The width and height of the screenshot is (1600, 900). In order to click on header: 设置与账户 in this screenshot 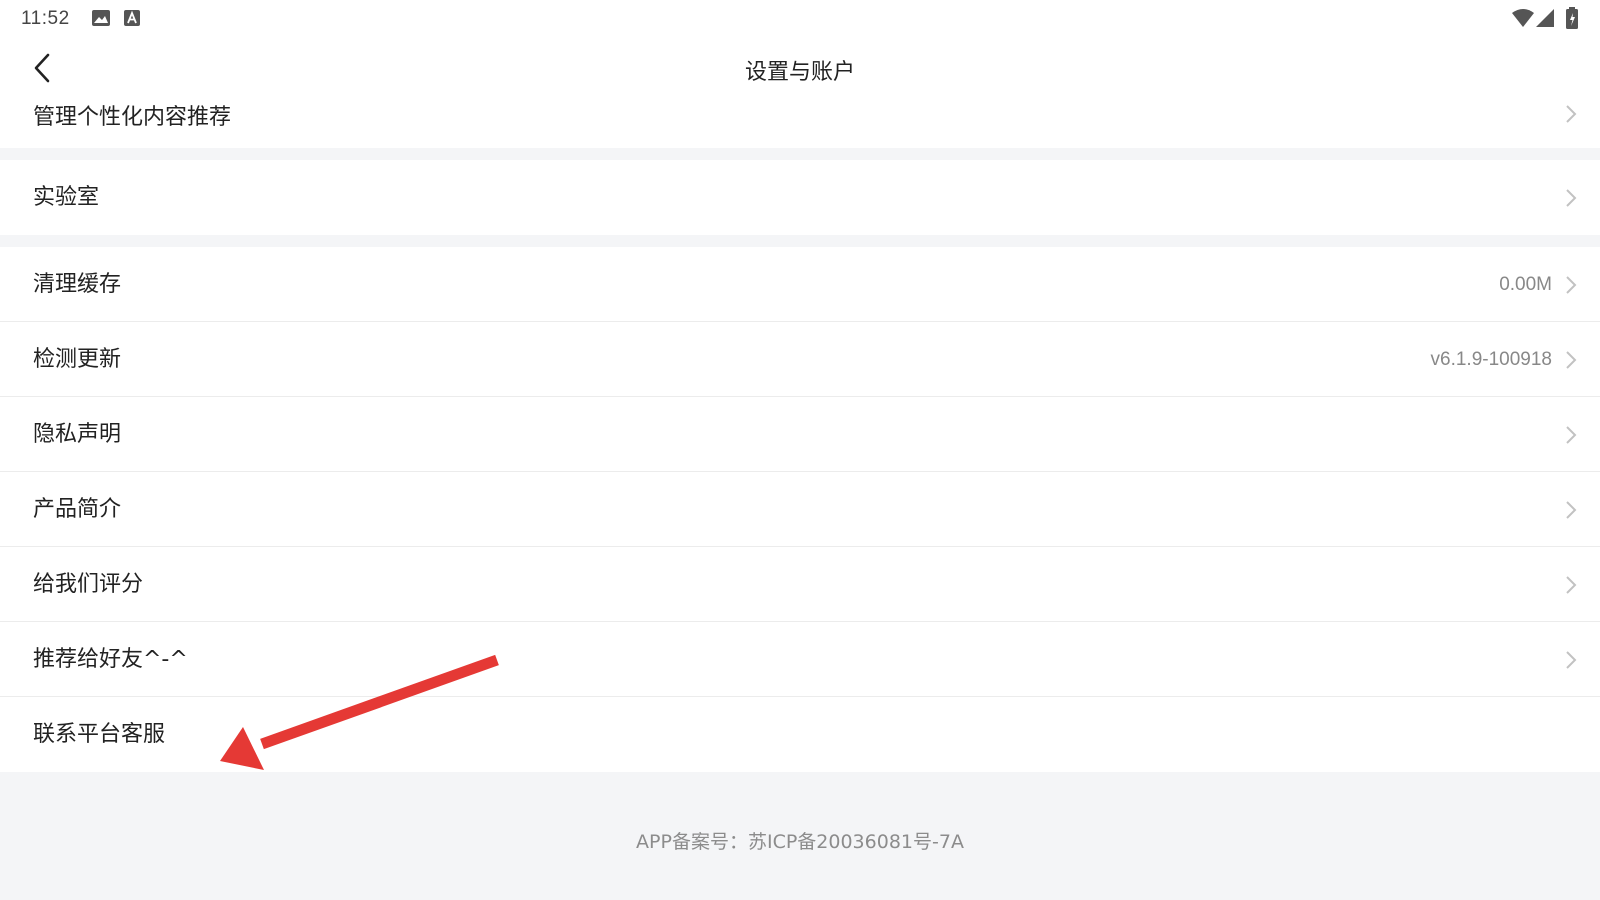, I will do `click(800, 69)`.